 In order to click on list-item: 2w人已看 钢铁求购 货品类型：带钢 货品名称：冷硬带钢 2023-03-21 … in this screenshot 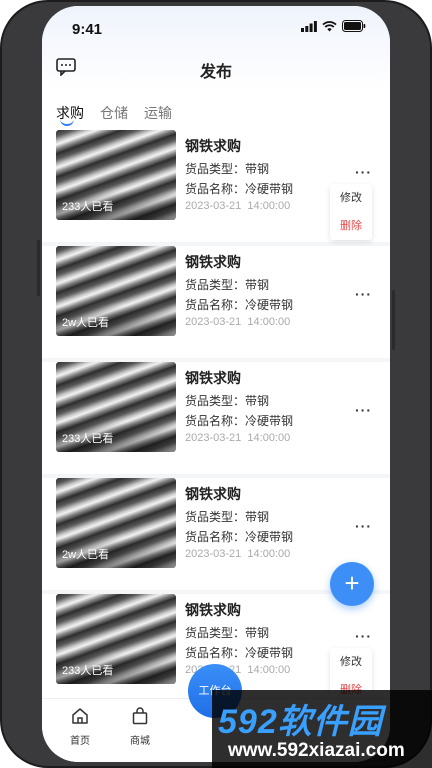, I will do `click(216, 302)`.